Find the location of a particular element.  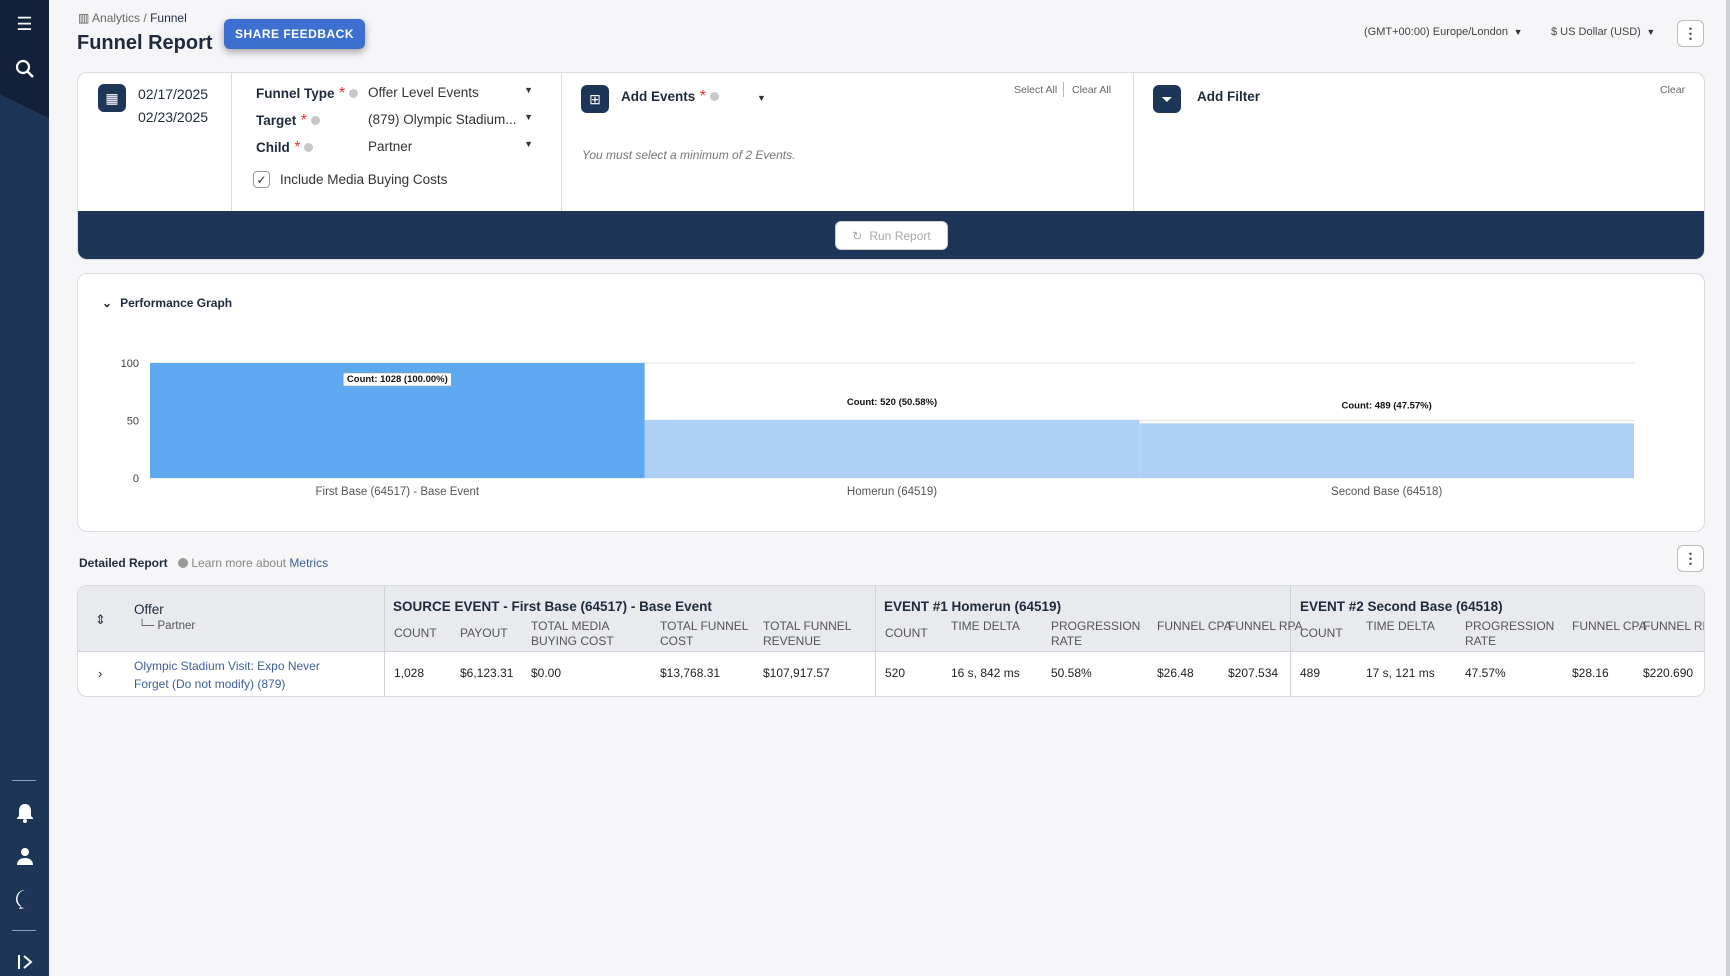

breadcrumb-funnel: Funnel is located at coordinates (168, 18).